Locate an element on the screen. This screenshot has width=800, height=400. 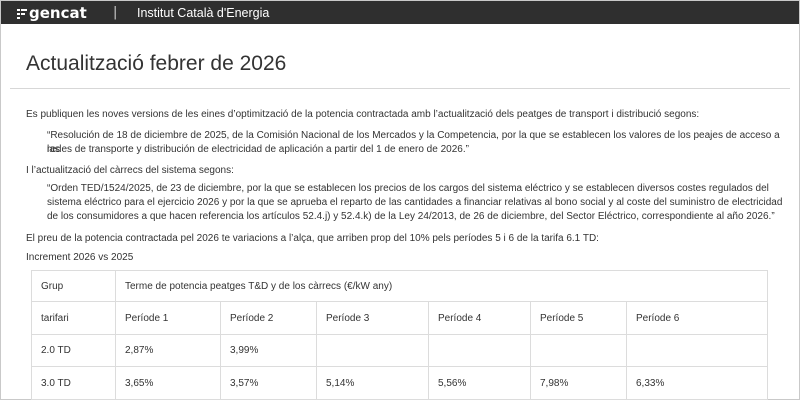
header-group-cell: Grup is located at coordinates (73, 286).